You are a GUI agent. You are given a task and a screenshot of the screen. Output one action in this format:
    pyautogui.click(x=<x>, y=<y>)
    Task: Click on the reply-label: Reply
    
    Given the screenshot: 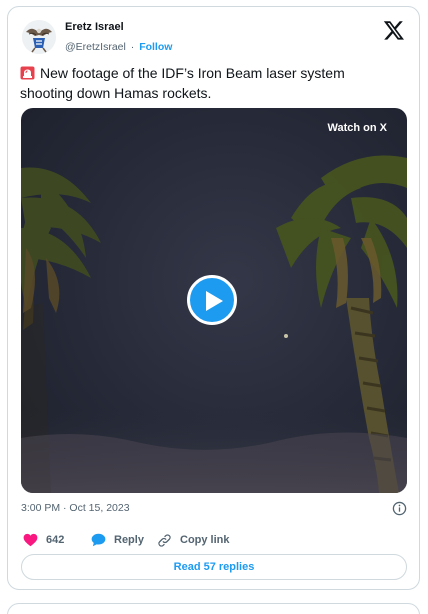 What is the action you would take?
    pyautogui.click(x=129, y=540)
    